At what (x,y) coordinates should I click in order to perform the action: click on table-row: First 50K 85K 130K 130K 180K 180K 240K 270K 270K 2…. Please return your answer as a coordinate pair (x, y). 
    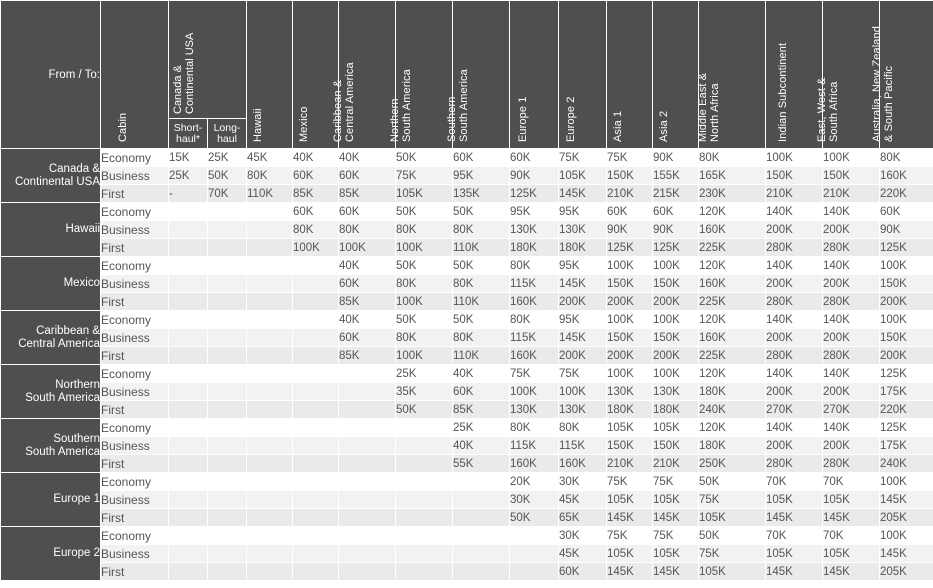
    Looking at the image, I should click on (467, 409).